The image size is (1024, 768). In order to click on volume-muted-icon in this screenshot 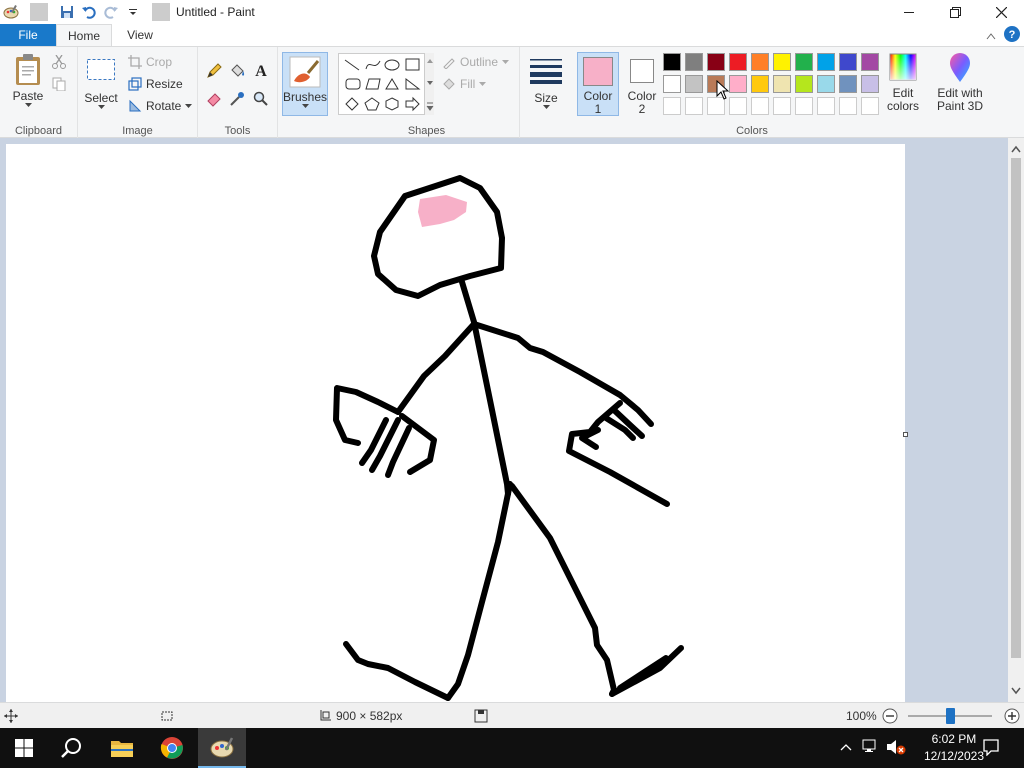, I will do `click(896, 748)`.